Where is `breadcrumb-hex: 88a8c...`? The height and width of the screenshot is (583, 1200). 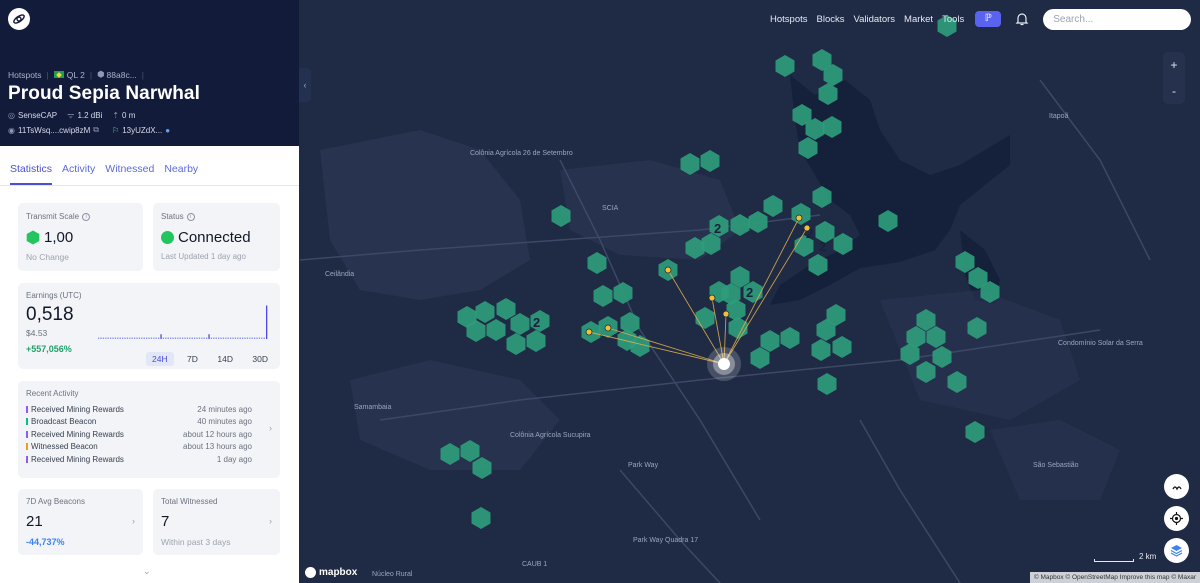
breadcrumb-hex: 88a8c... is located at coordinates (122, 75).